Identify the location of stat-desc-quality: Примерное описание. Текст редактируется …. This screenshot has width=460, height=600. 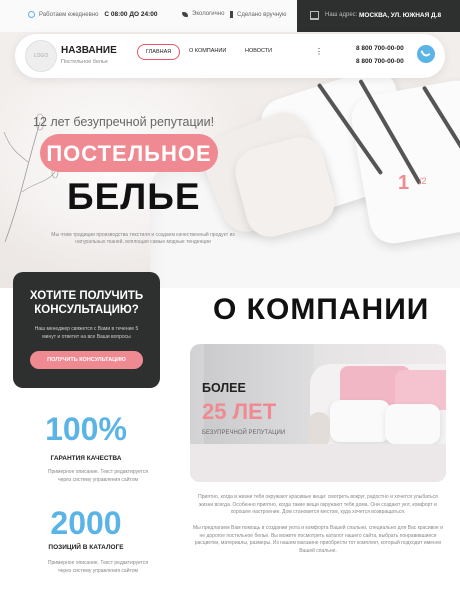
(98, 476).